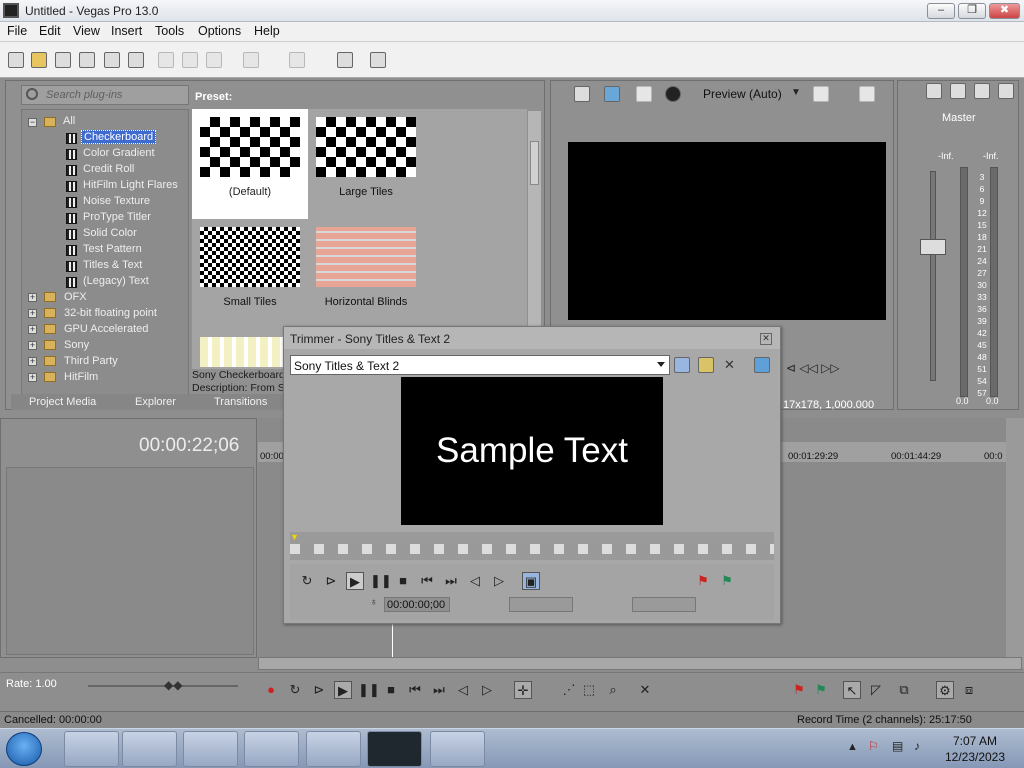 The image size is (1024, 768). I want to click on mixer-properties-icon, so click(934, 91).